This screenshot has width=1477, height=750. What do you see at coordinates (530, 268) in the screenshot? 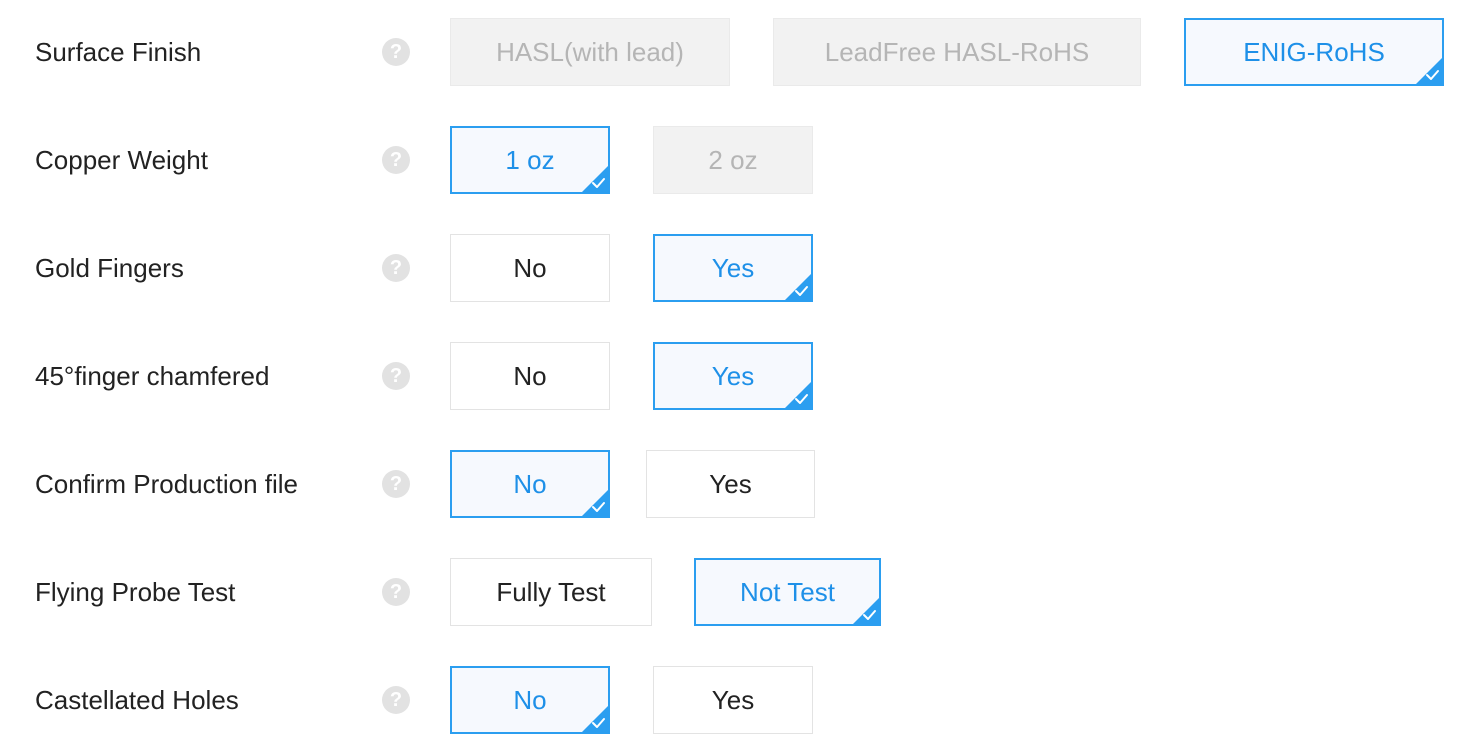
I see `gold-fingers-option-no: No` at bounding box center [530, 268].